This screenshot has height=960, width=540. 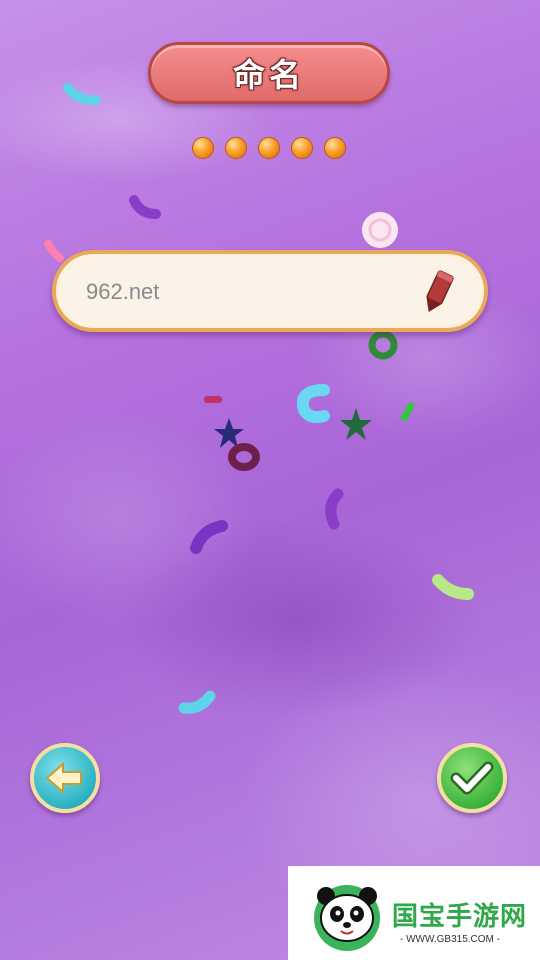 I want to click on candy-ring-maroon, so click(x=244, y=457).